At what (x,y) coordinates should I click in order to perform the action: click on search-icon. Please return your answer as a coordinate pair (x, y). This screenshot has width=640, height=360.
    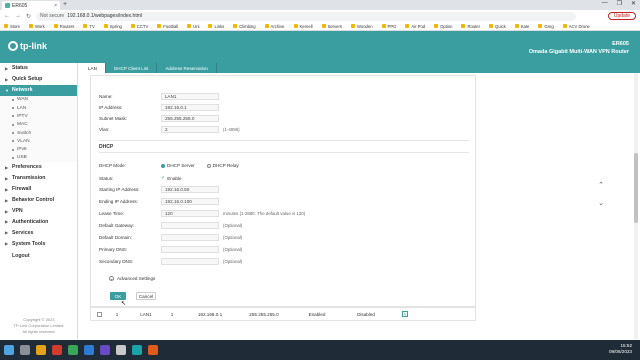
    Looking at the image, I should click on (25, 350).